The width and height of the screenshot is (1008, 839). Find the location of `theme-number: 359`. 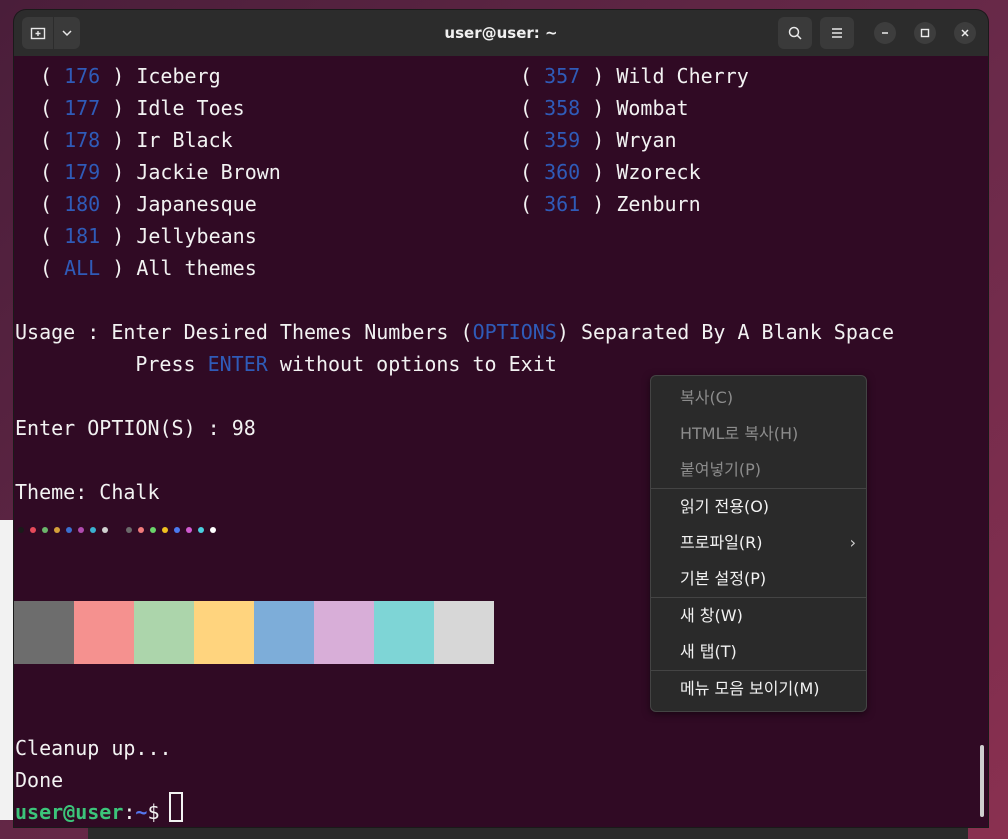

theme-number: 359 is located at coordinates (562, 140).